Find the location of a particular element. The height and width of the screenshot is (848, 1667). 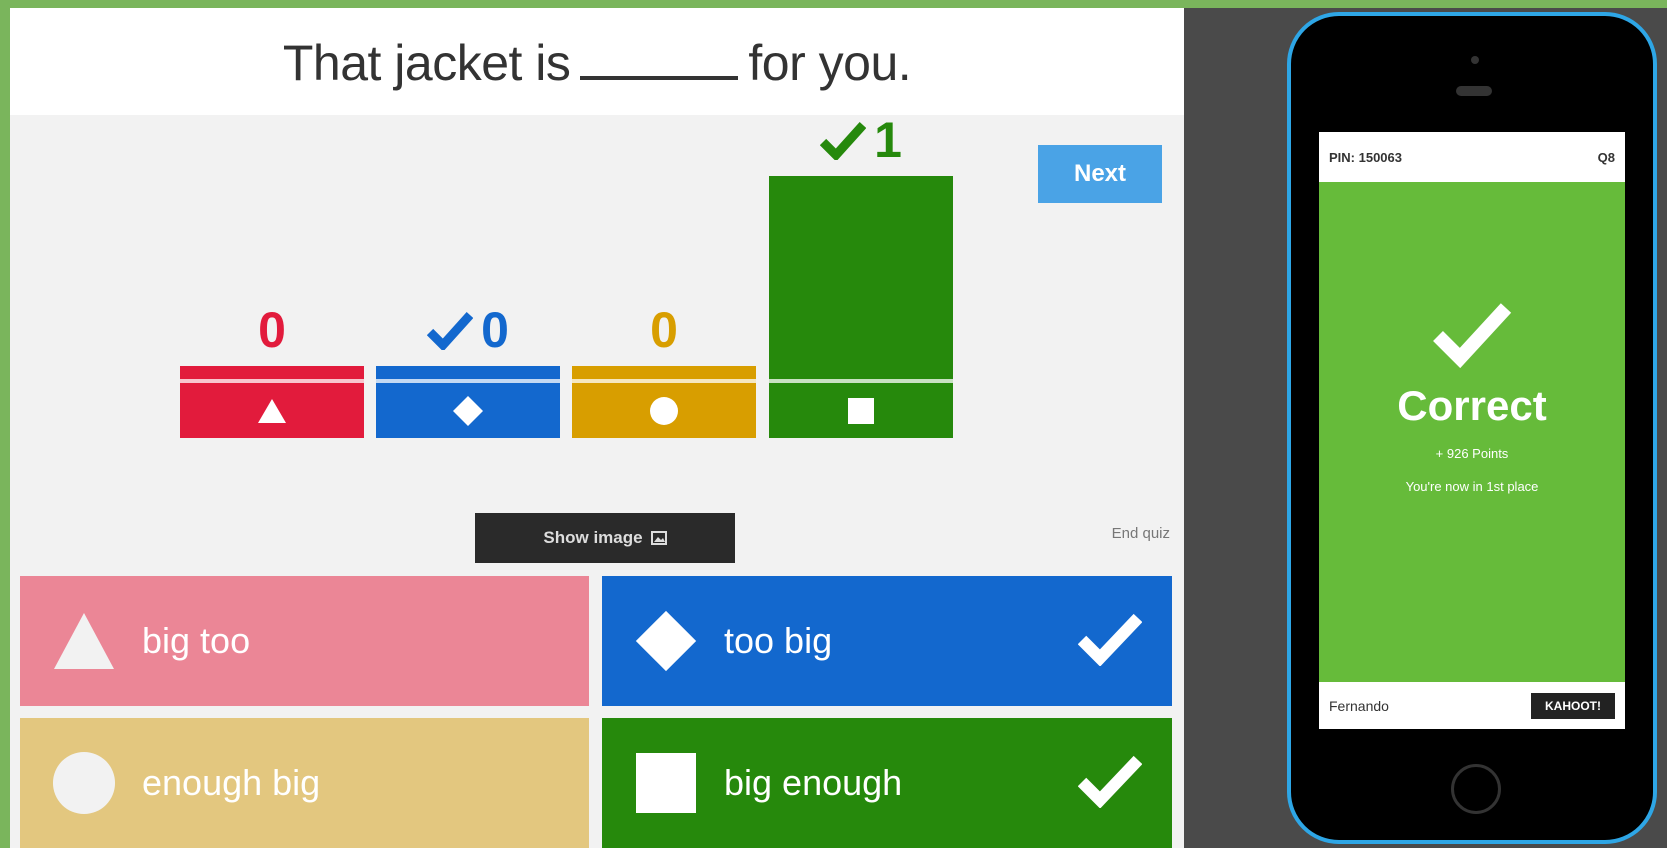

answer-tile-green: big enough is located at coordinates (887, 783).